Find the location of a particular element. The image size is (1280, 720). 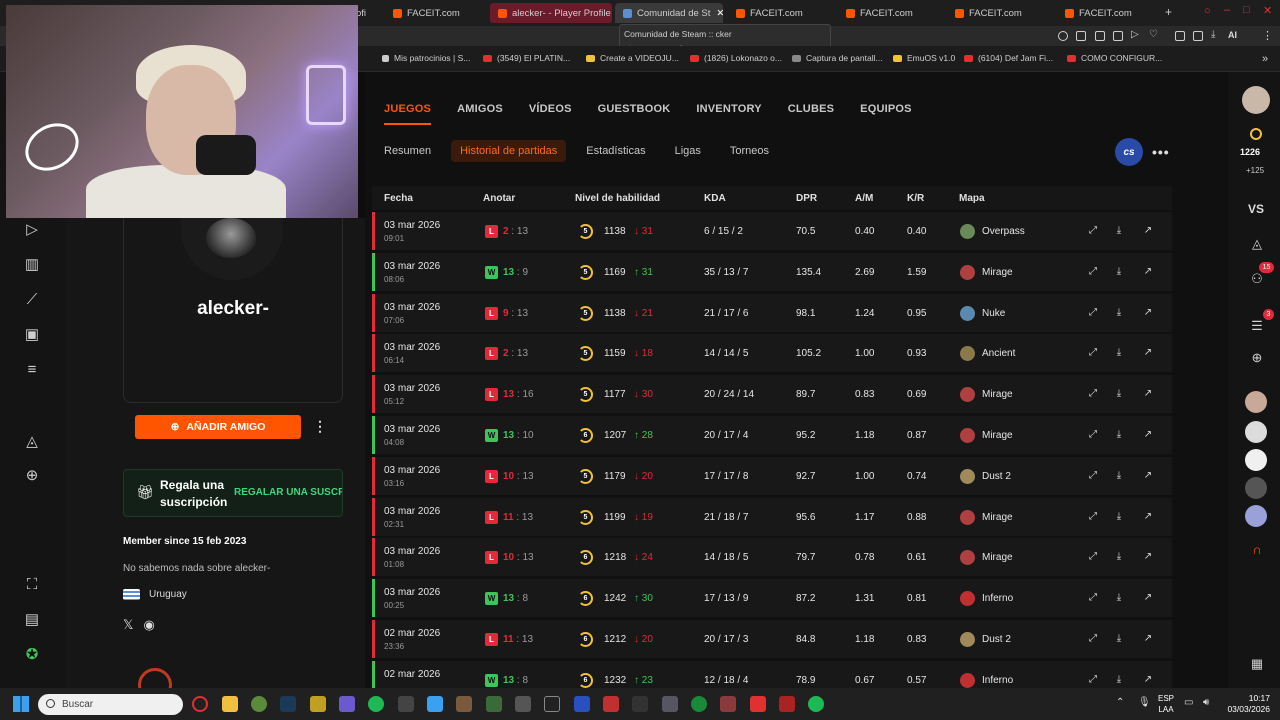

bookmark: EmuOS v1.0 is located at coordinates (924, 58).